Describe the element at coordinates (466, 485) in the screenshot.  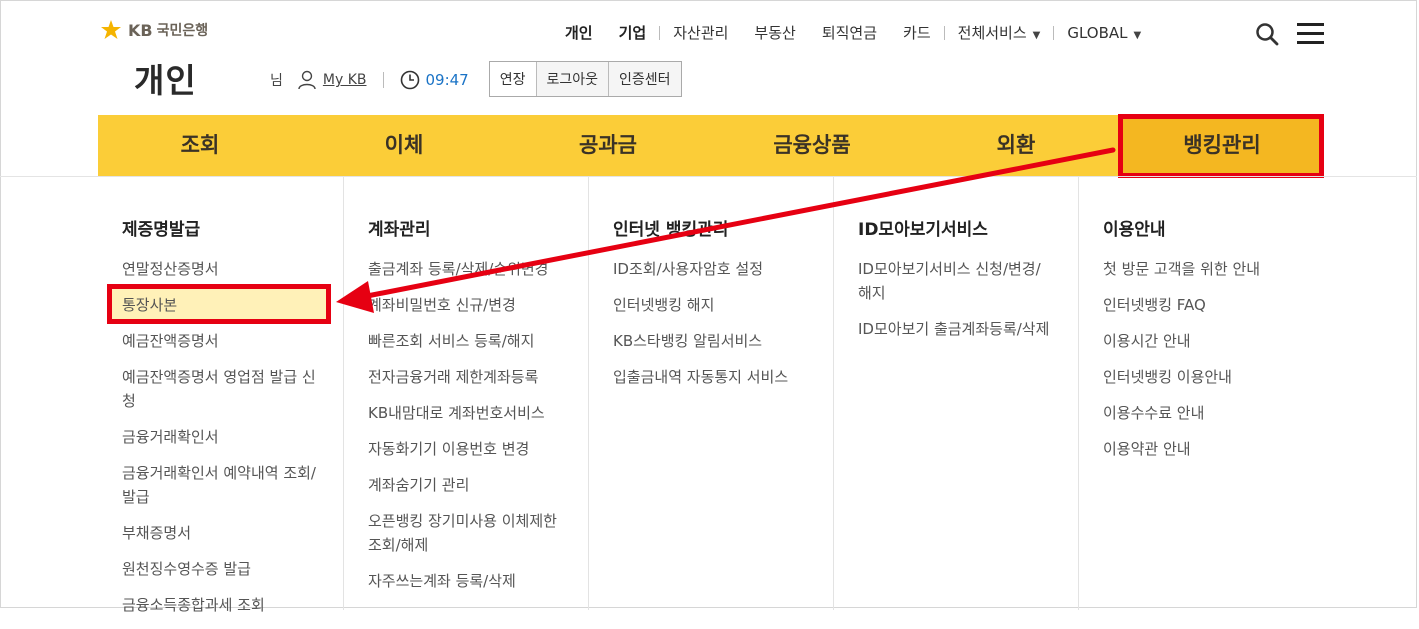
I see `submenu-item: 계좌숨기기 관리` at that location.